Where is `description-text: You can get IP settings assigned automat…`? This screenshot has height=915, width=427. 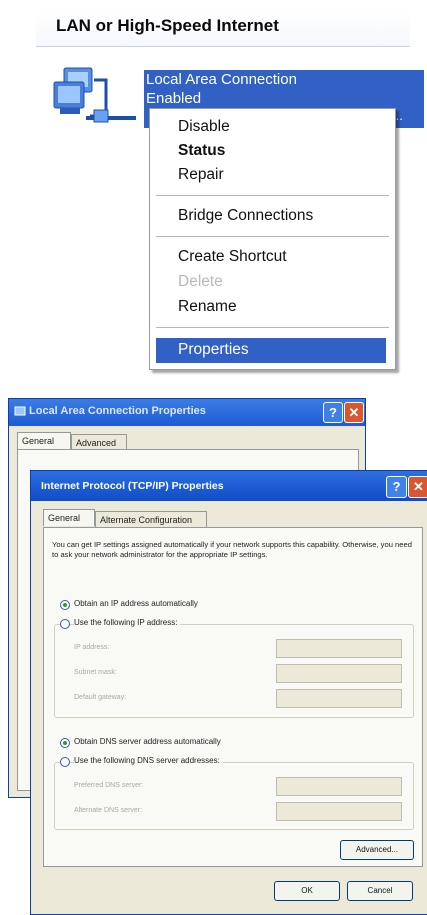
description-text: You can get IP settings assigned automat… is located at coordinates (232, 549).